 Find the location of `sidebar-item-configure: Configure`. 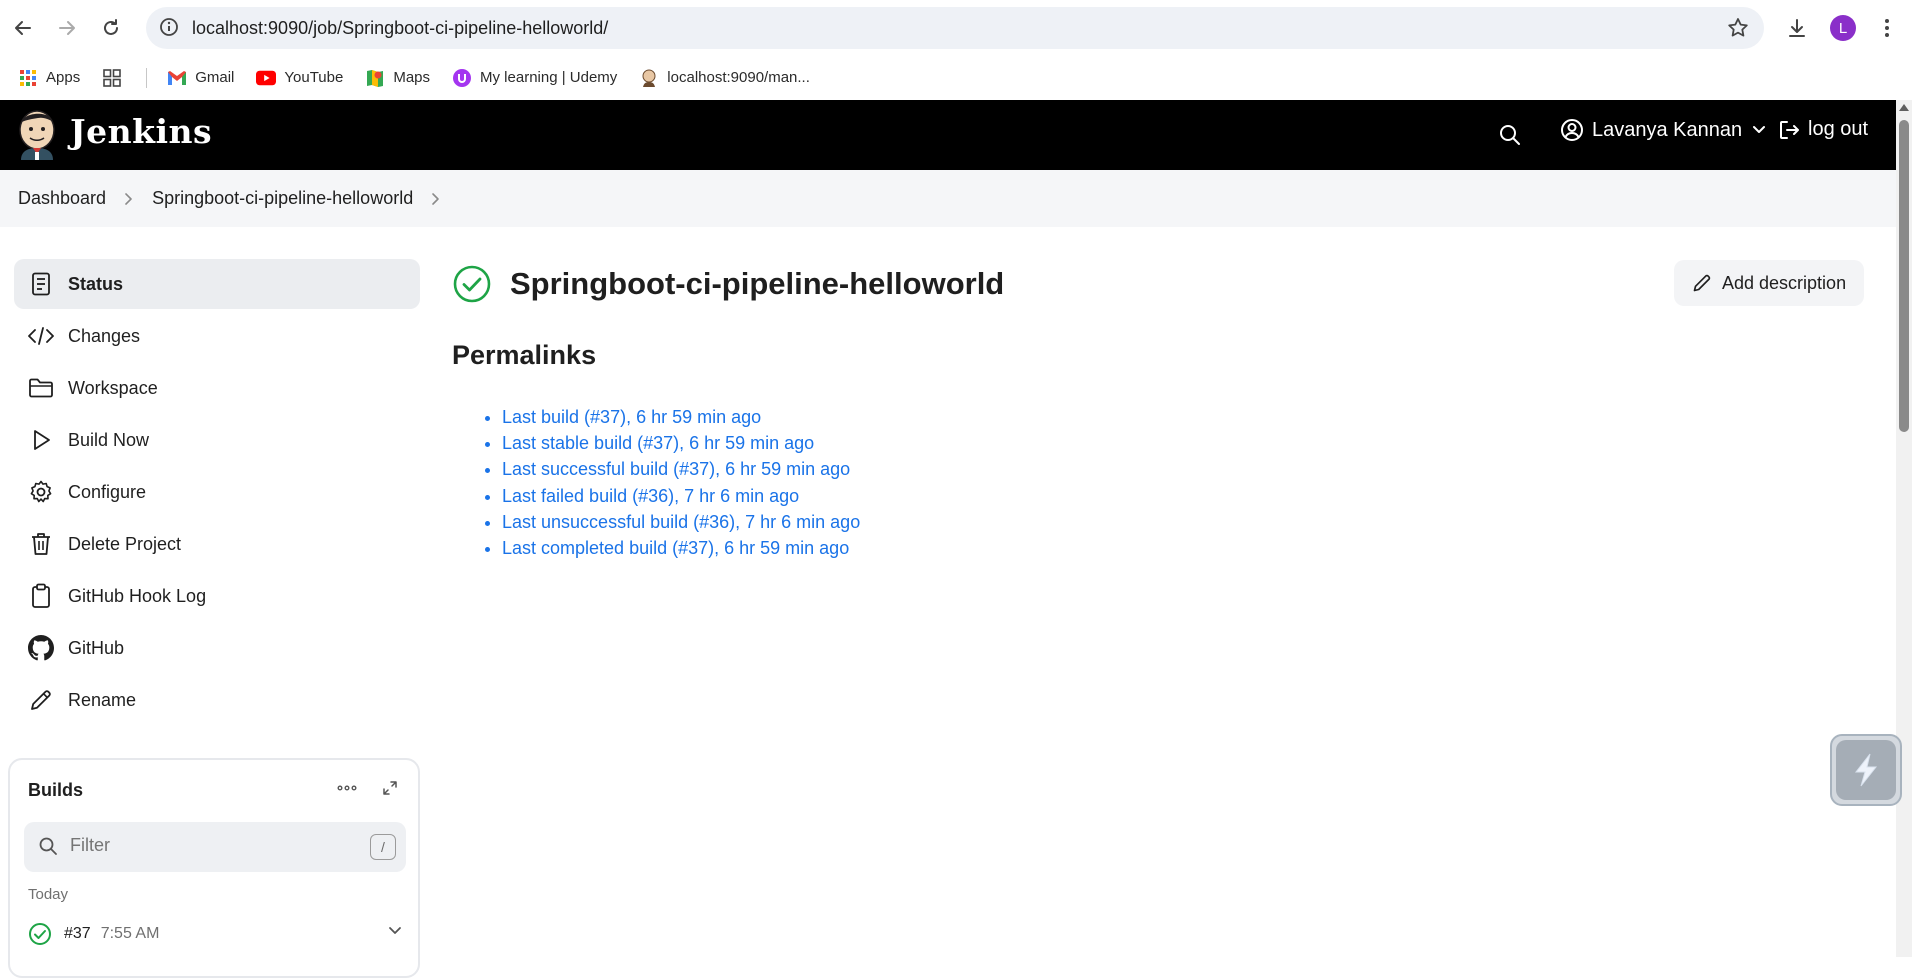

sidebar-item-configure: Configure is located at coordinates (217, 492).